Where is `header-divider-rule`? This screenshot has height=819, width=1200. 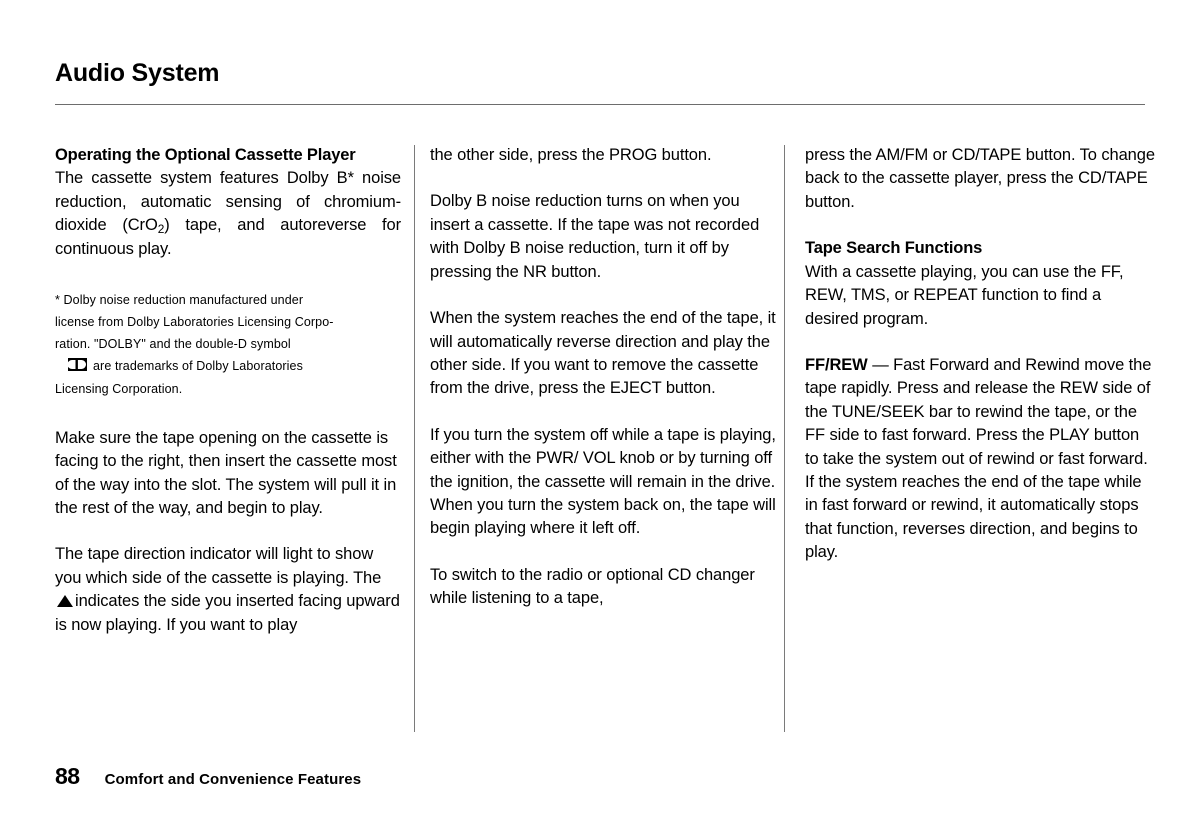
header-divider-rule is located at coordinates (600, 104).